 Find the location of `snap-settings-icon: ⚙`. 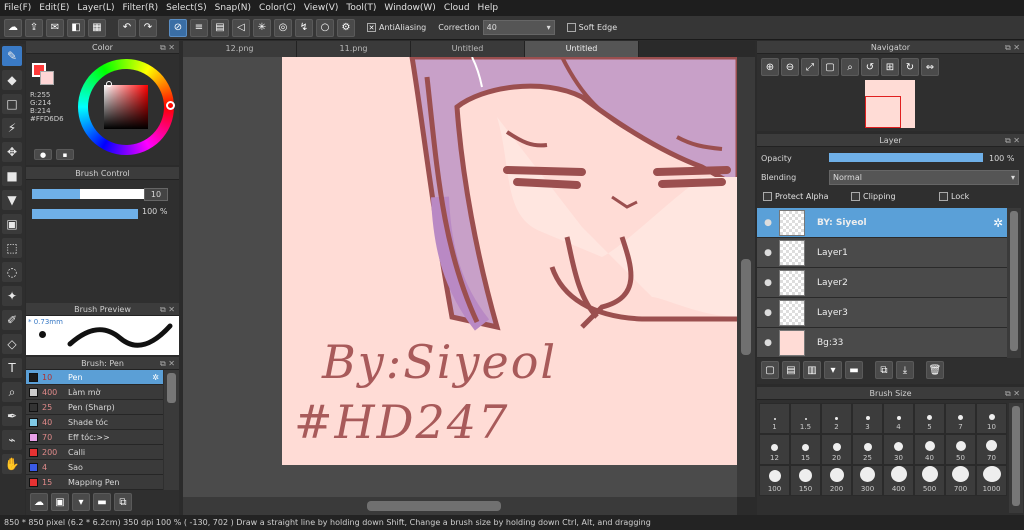

snap-settings-icon: ⚙ is located at coordinates (346, 27).